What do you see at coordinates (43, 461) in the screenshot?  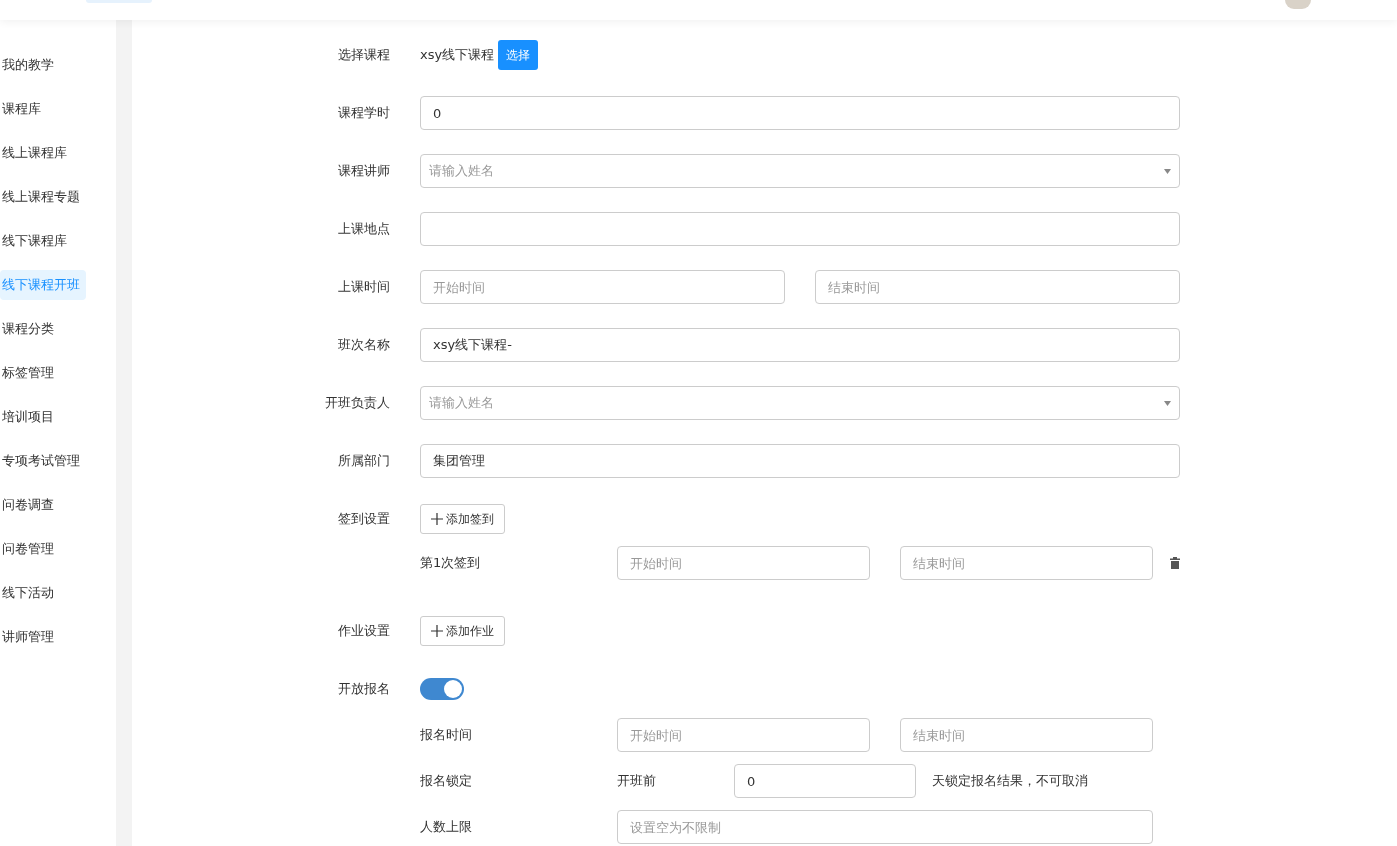 I see `sidebar-item: 专项考试管理` at bounding box center [43, 461].